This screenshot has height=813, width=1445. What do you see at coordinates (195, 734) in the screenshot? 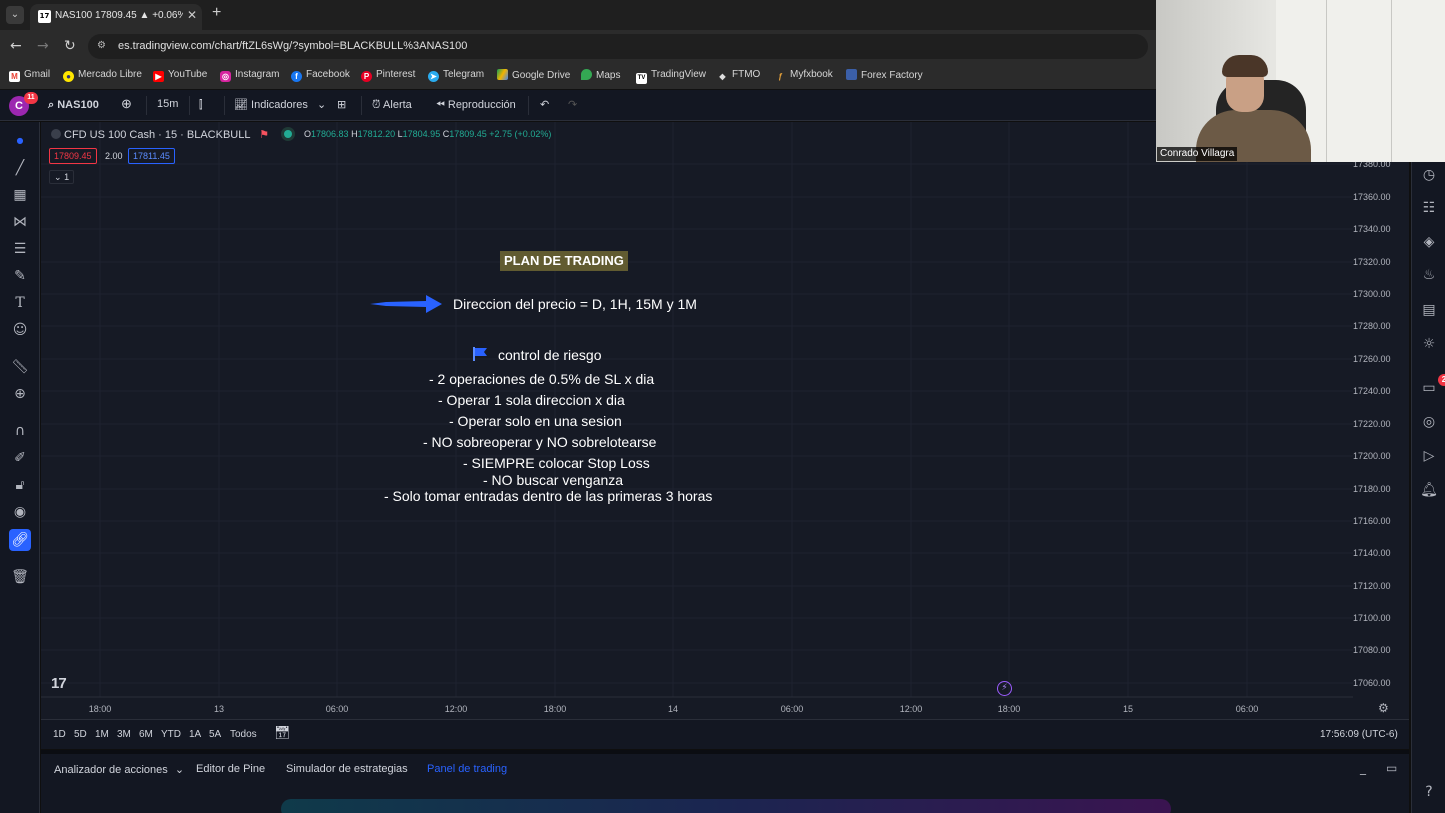
I see `range-1a: 1A` at bounding box center [195, 734].